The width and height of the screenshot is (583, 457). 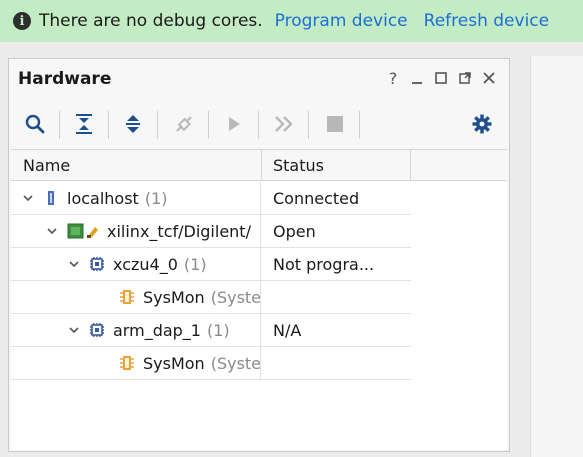 What do you see at coordinates (316, 198) in the screenshot?
I see `node-status: Connected` at bounding box center [316, 198].